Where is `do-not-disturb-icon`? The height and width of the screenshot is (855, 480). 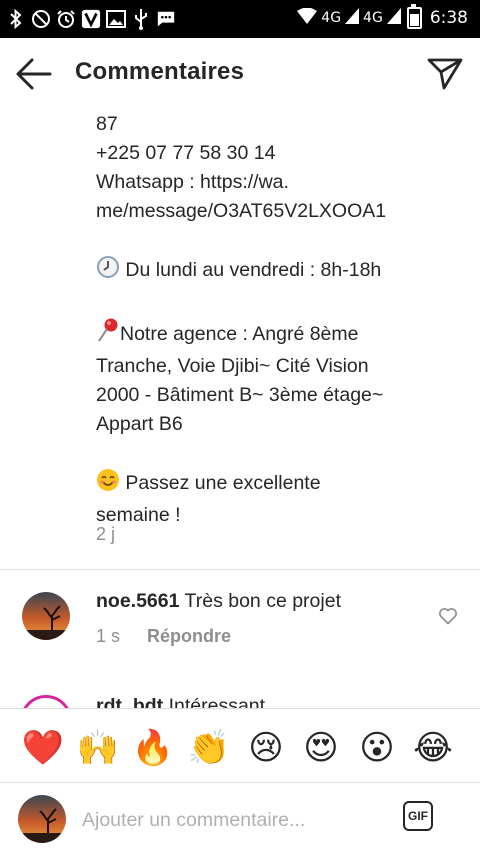
do-not-disturb-icon is located at coordinates (41, 19).